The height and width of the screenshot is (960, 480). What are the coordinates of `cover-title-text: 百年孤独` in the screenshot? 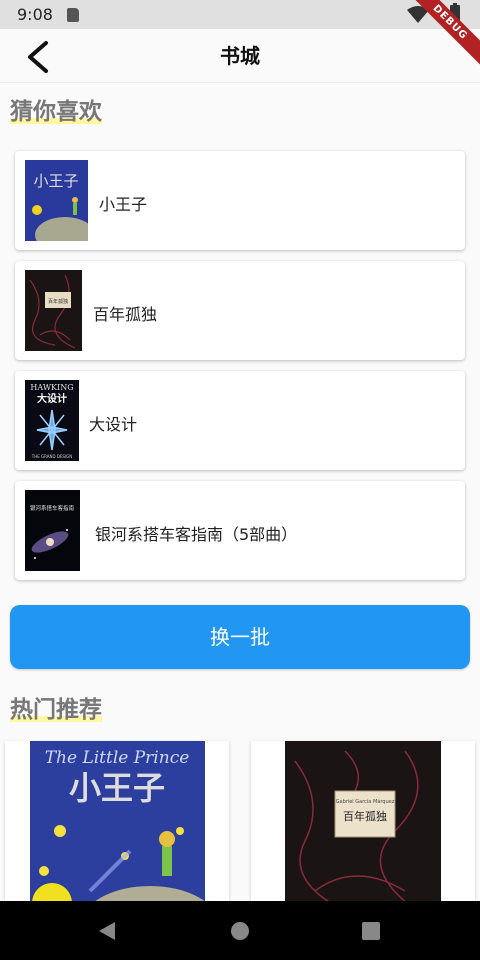 It's located at (58, 301).